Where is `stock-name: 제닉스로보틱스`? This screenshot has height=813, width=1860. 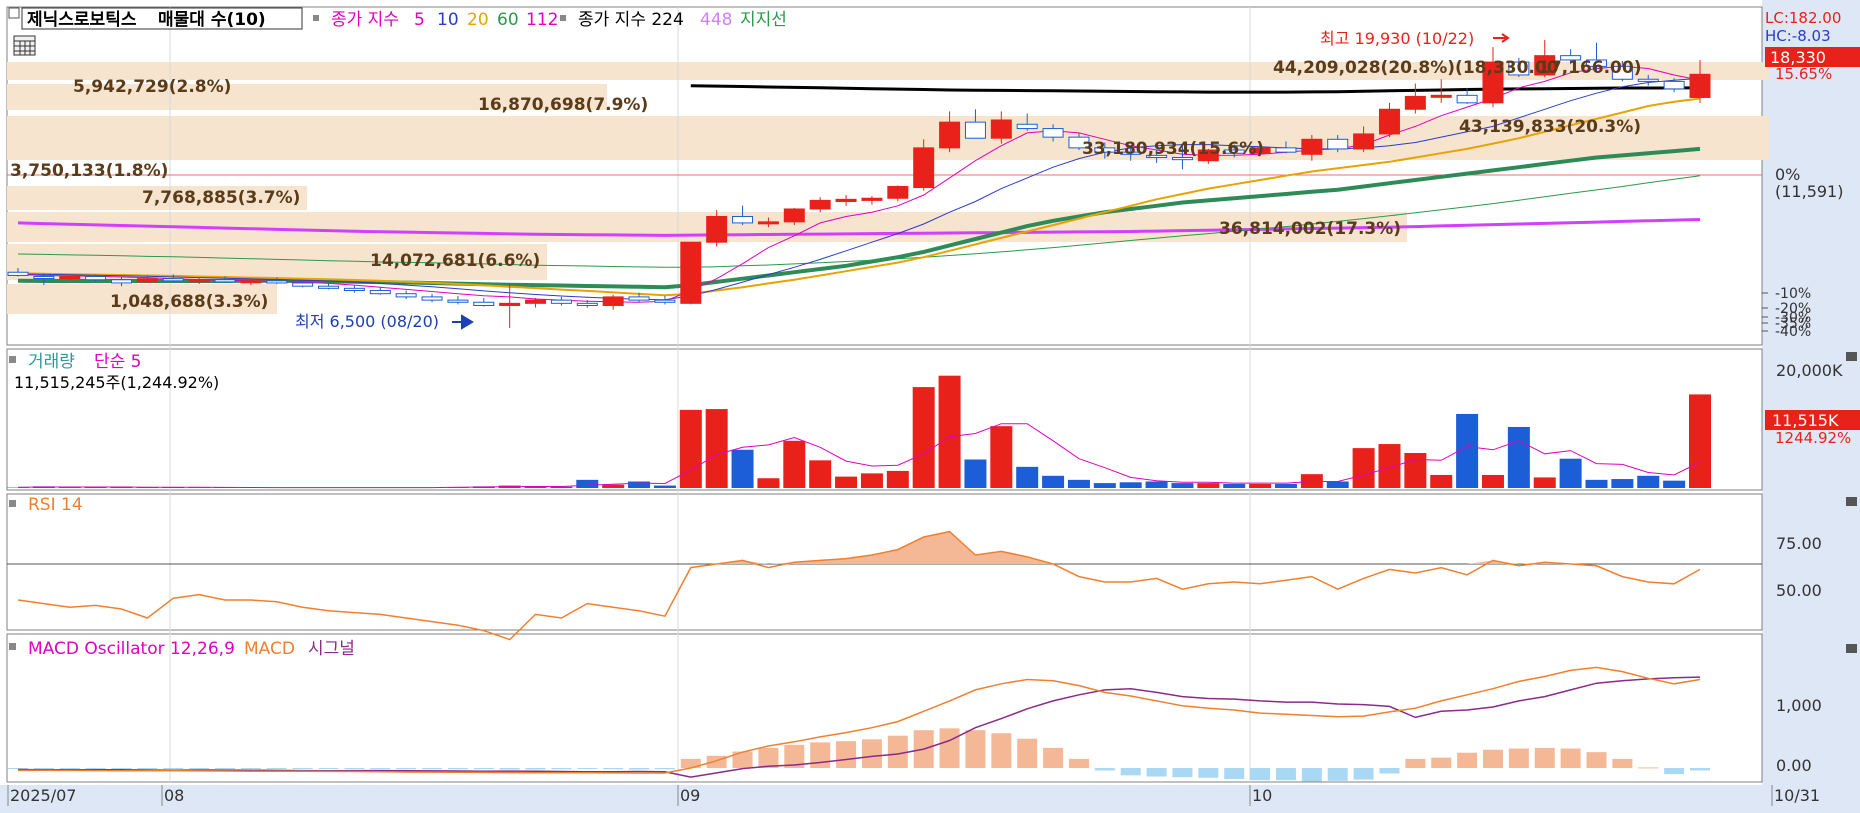 stock-name: 제닉스로보틱스 is located at coordinates (82, 20).